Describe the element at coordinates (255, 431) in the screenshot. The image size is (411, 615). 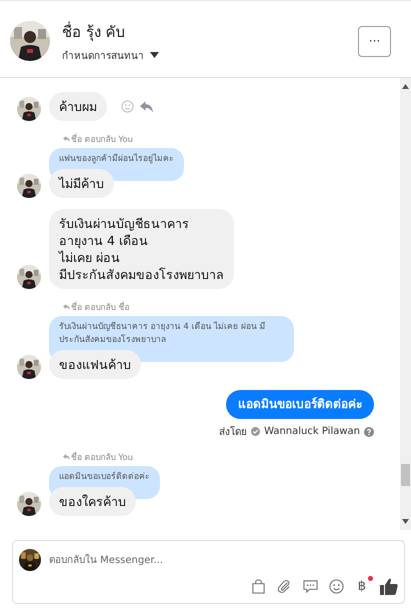
I see `check-icon` at that location.